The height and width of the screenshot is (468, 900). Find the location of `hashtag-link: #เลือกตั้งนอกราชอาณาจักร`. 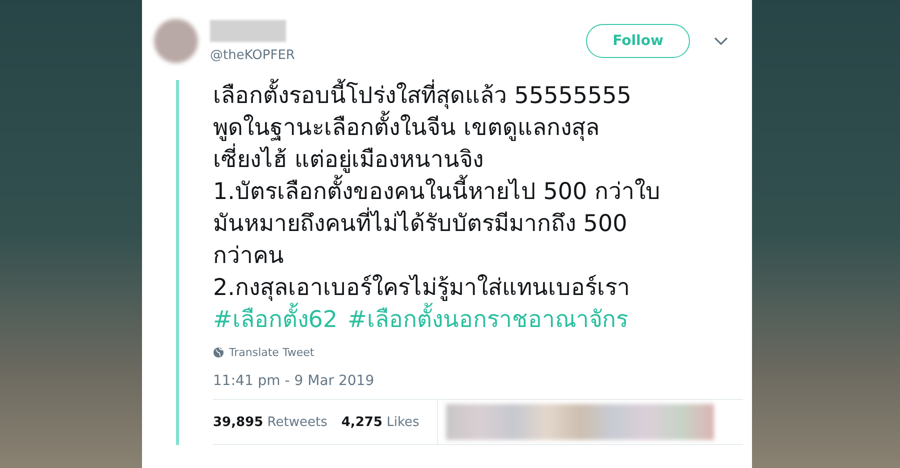

hashtag-link: #เลือกตั้งนอกราชอาณาจักร is located at coordinates (488, 320).